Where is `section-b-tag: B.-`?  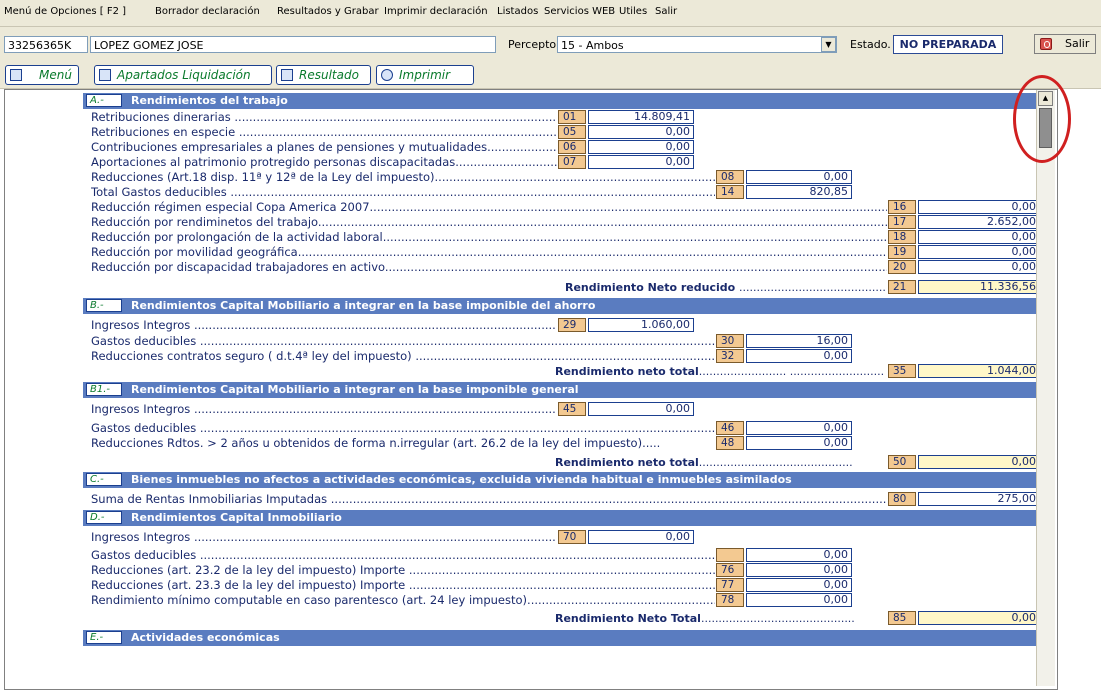 section-b-tag: B.- is located at coordinates (104, 305).